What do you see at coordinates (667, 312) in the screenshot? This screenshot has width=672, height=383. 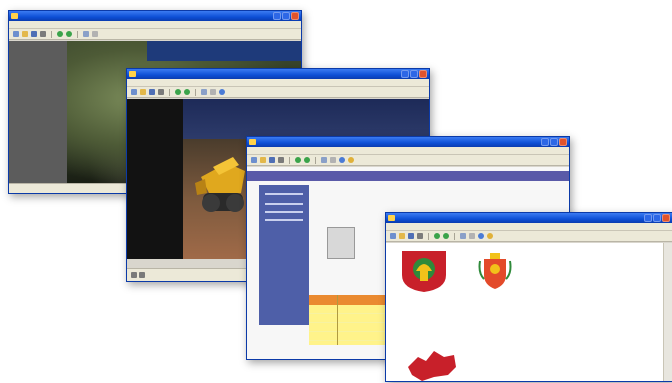 I see `scrollbar` at bounding box center [667, 312].